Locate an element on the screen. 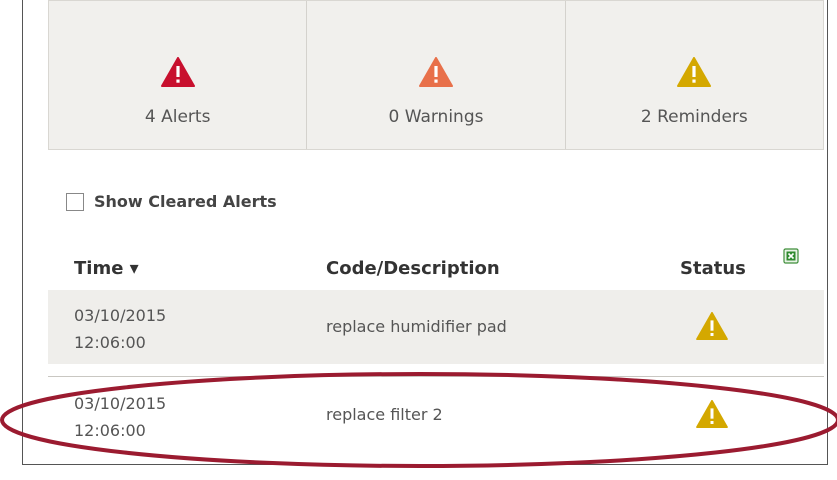 The image size is (837, 480). table-row: 03/10/2015 12:06:00 replace filter 2 is located at coordinates (436, 415).